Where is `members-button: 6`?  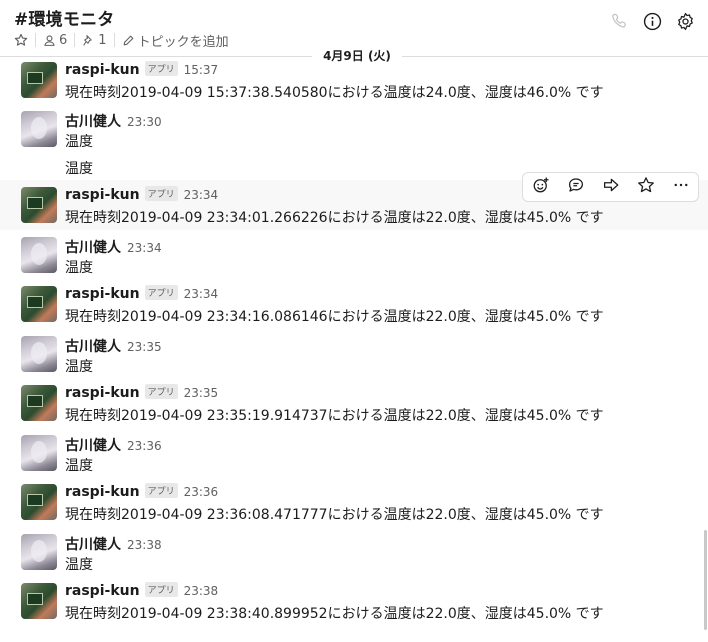
members-button: 6 is located at coordinates (55, 40).